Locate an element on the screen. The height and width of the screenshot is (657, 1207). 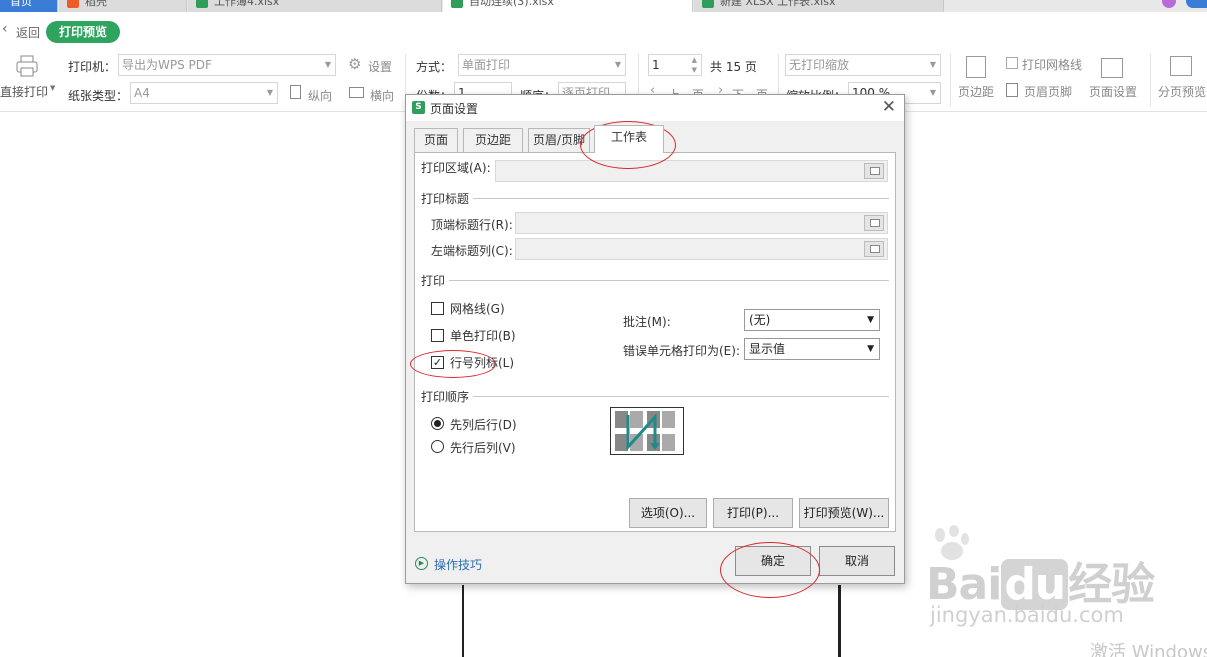
spinner-icon: ▲ ▼ is located at coordinates (694, 65).